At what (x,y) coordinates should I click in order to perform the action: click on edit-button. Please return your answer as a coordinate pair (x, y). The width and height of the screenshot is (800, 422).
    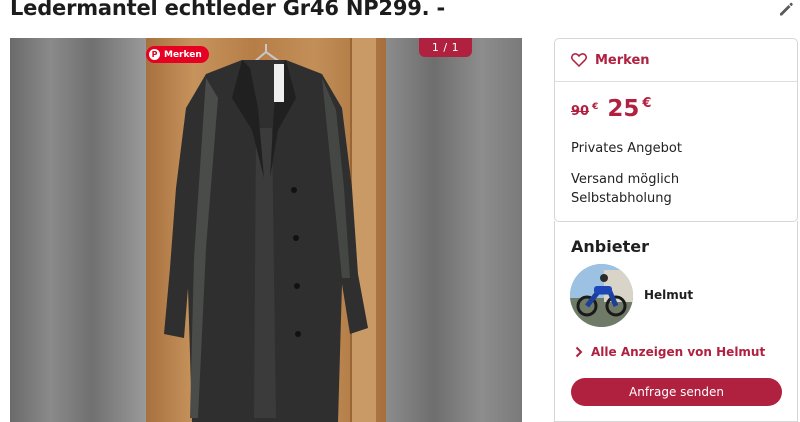
    Looking at the image, I should click on (786, 9).